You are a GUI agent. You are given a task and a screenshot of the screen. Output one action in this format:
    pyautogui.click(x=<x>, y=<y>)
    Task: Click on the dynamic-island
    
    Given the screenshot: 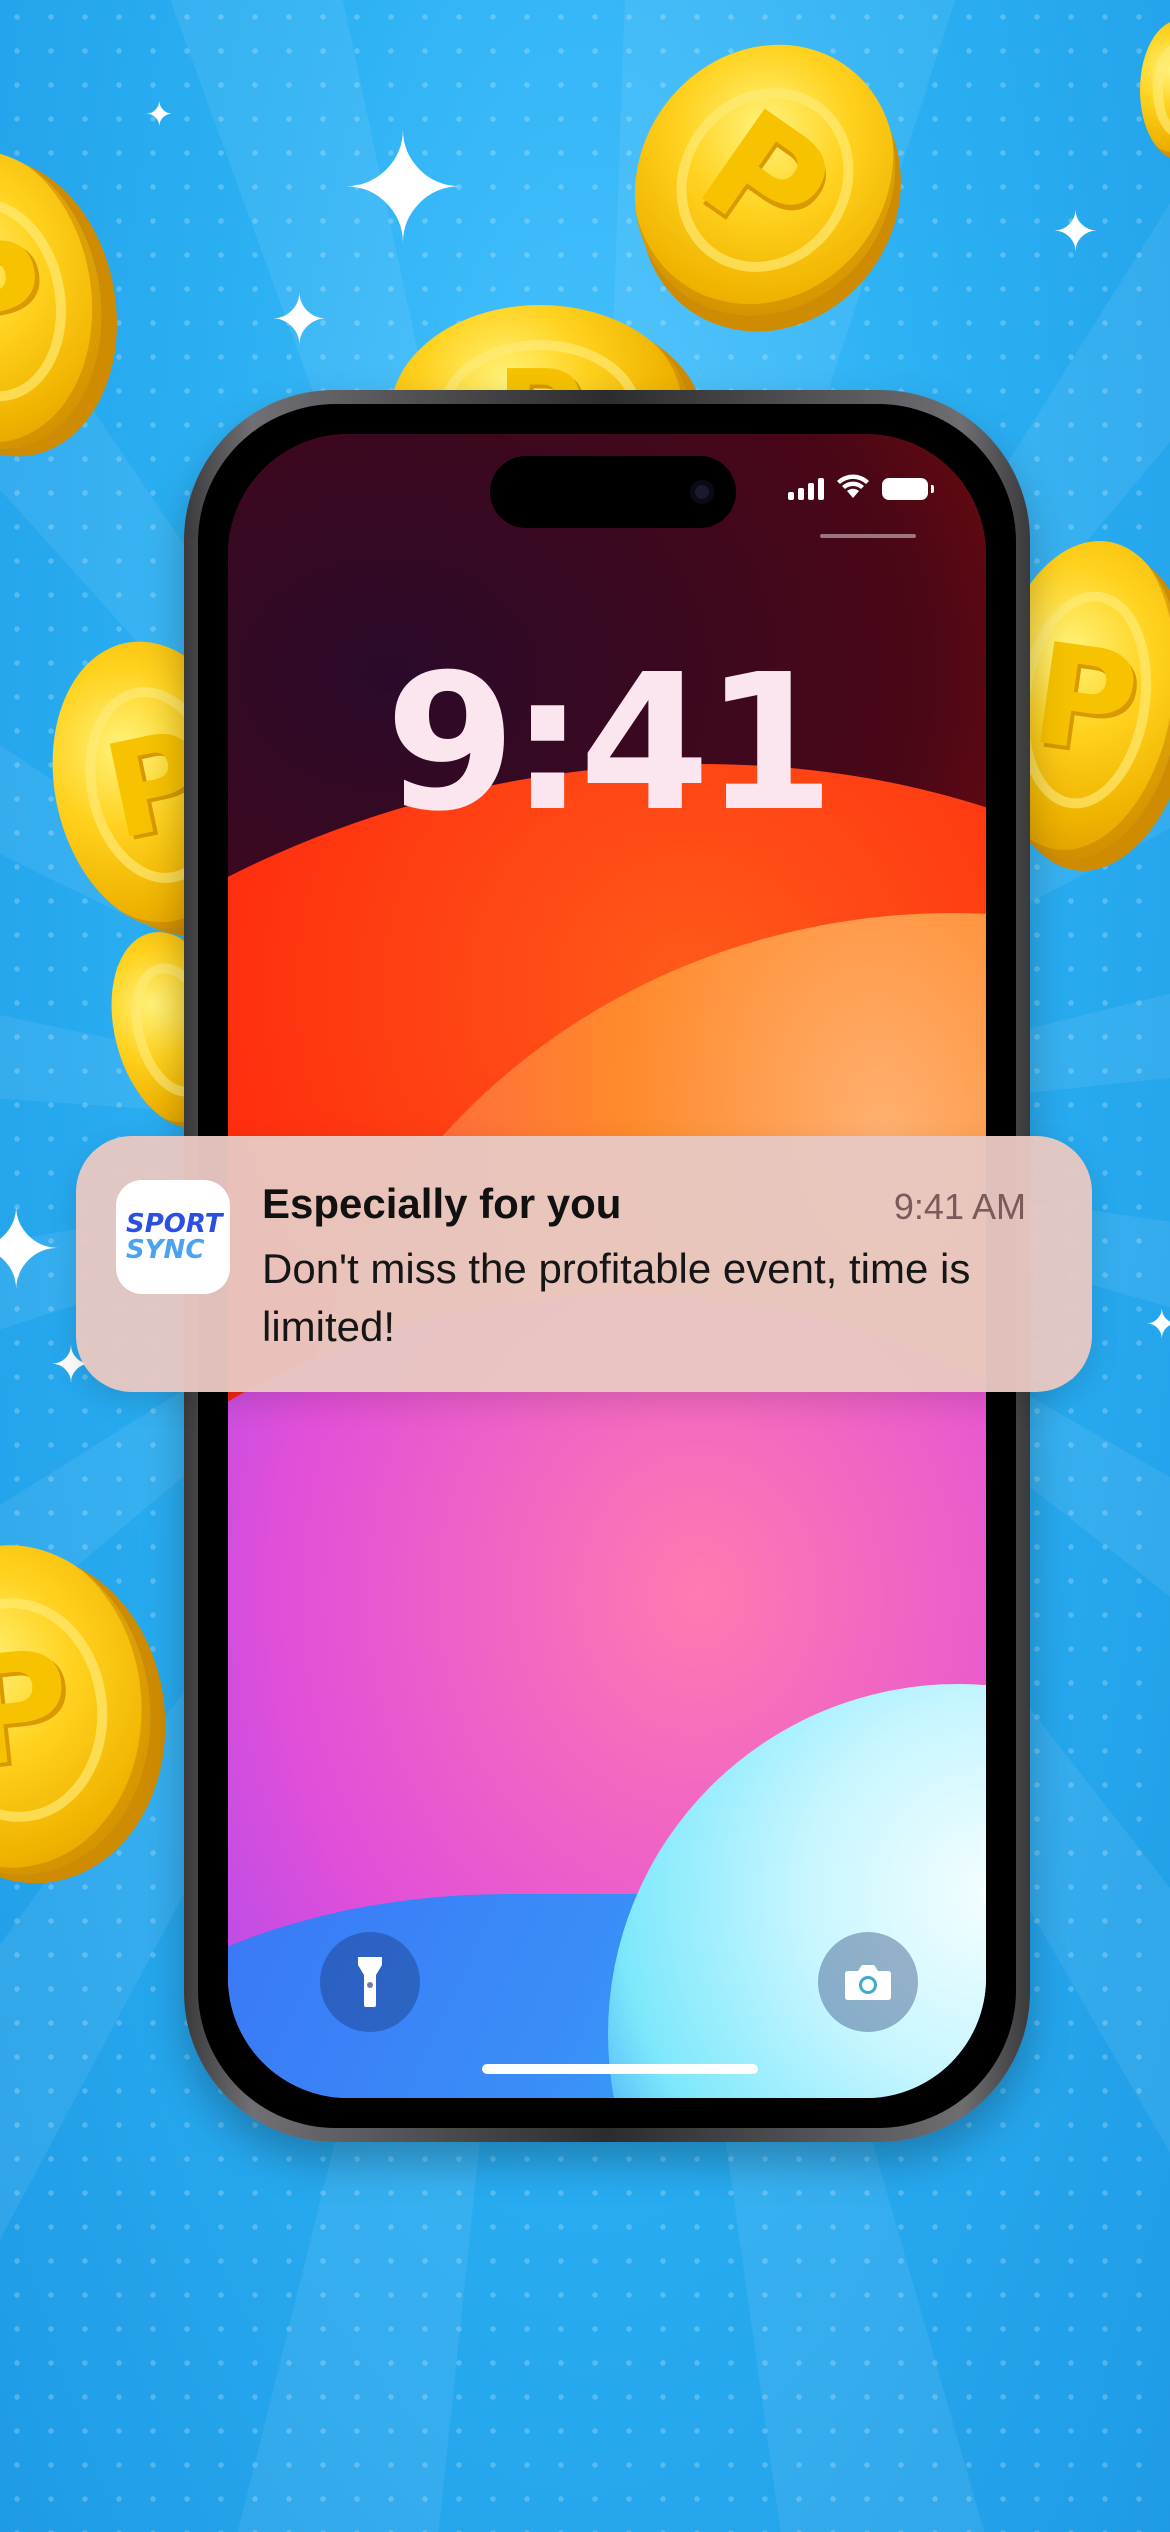 What is the action you would take?
    pyautogui.click(x=613, y=492)
    